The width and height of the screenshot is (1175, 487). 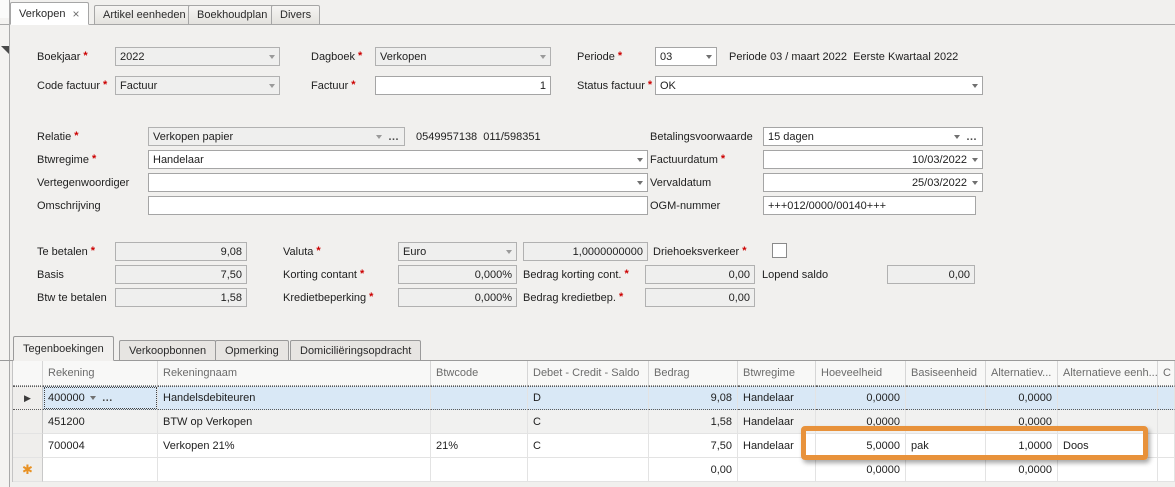 I want to click on row-indicator-cell: ✱, so click(x=28, y=470).